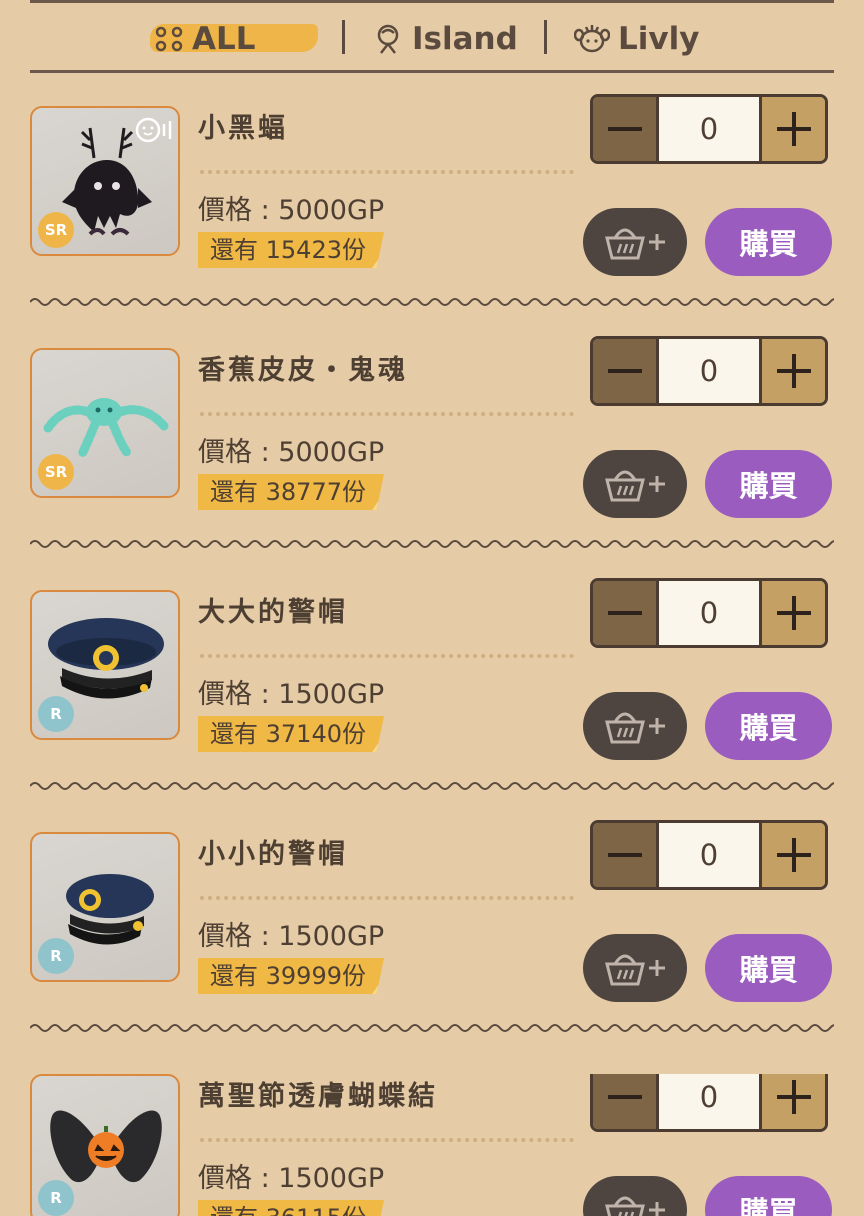  What do you see at coordinates (592, 39) in the screenshot?
I see `livly-icon` at bounding box center [592, 39].